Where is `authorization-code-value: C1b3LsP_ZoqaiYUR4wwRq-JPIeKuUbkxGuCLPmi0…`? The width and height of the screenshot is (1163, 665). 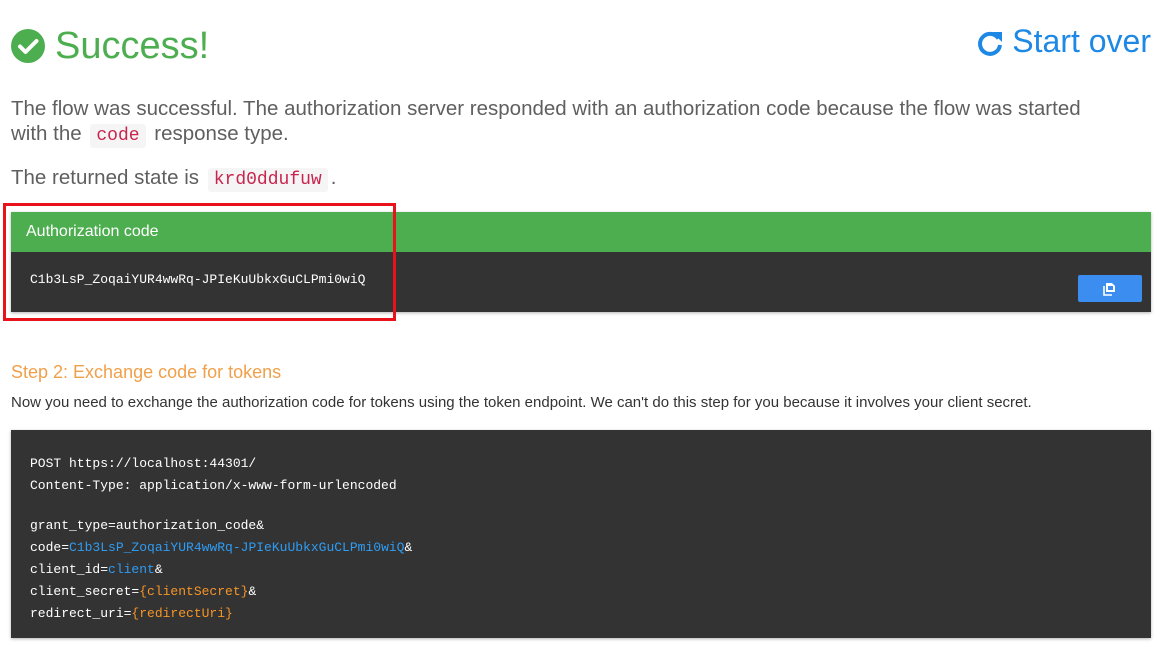 authorization-code-value: C1b3LsP_ZoqaiYUR4wwRq-JPIeKuUbkxGuCLPmi0… is located at coordinates (197, 280).